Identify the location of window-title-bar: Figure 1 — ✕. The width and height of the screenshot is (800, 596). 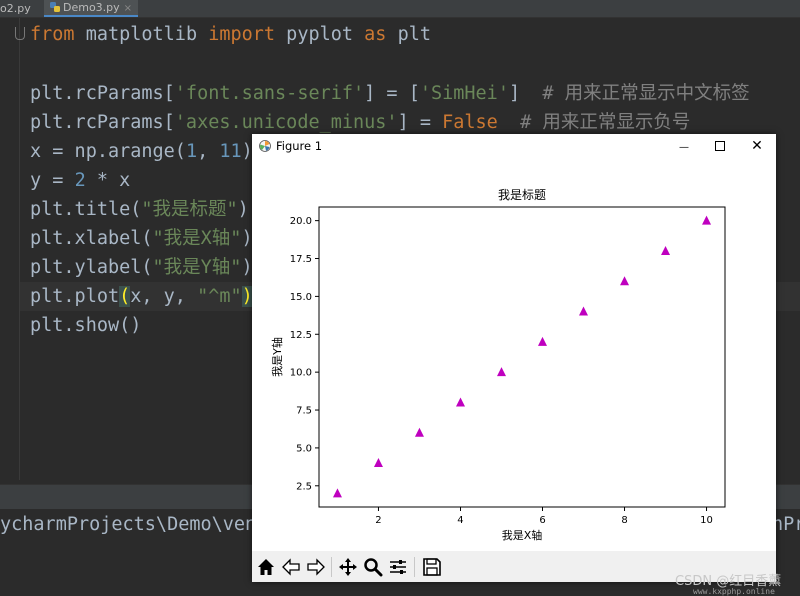
(514, 146).